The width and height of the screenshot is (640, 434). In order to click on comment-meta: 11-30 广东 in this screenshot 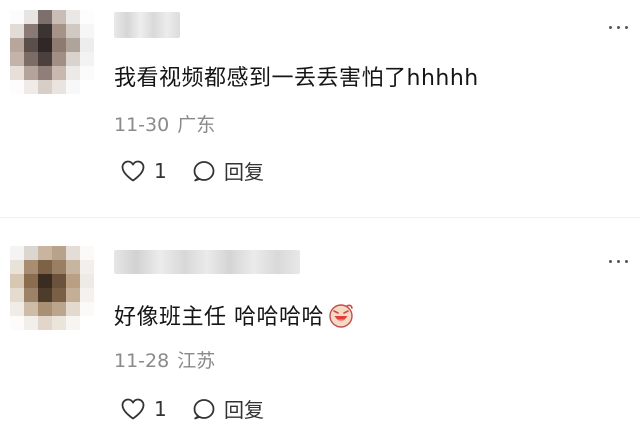, I will do `click(164, 123)`.